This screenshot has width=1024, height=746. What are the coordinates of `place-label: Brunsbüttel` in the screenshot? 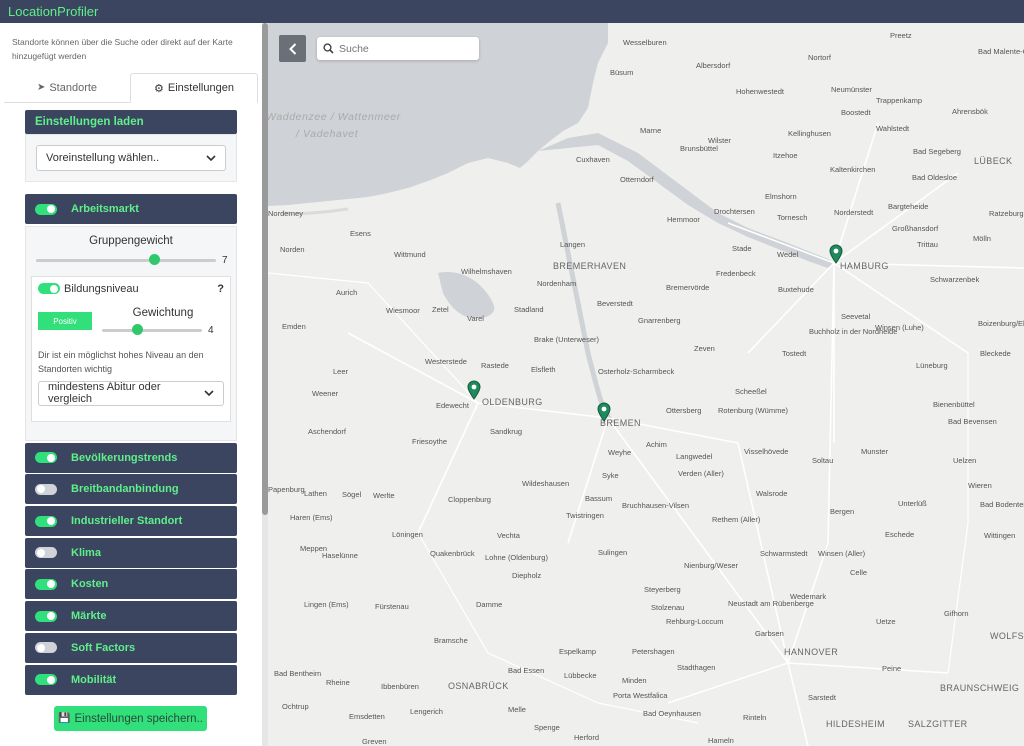 It's located at (699, 148).